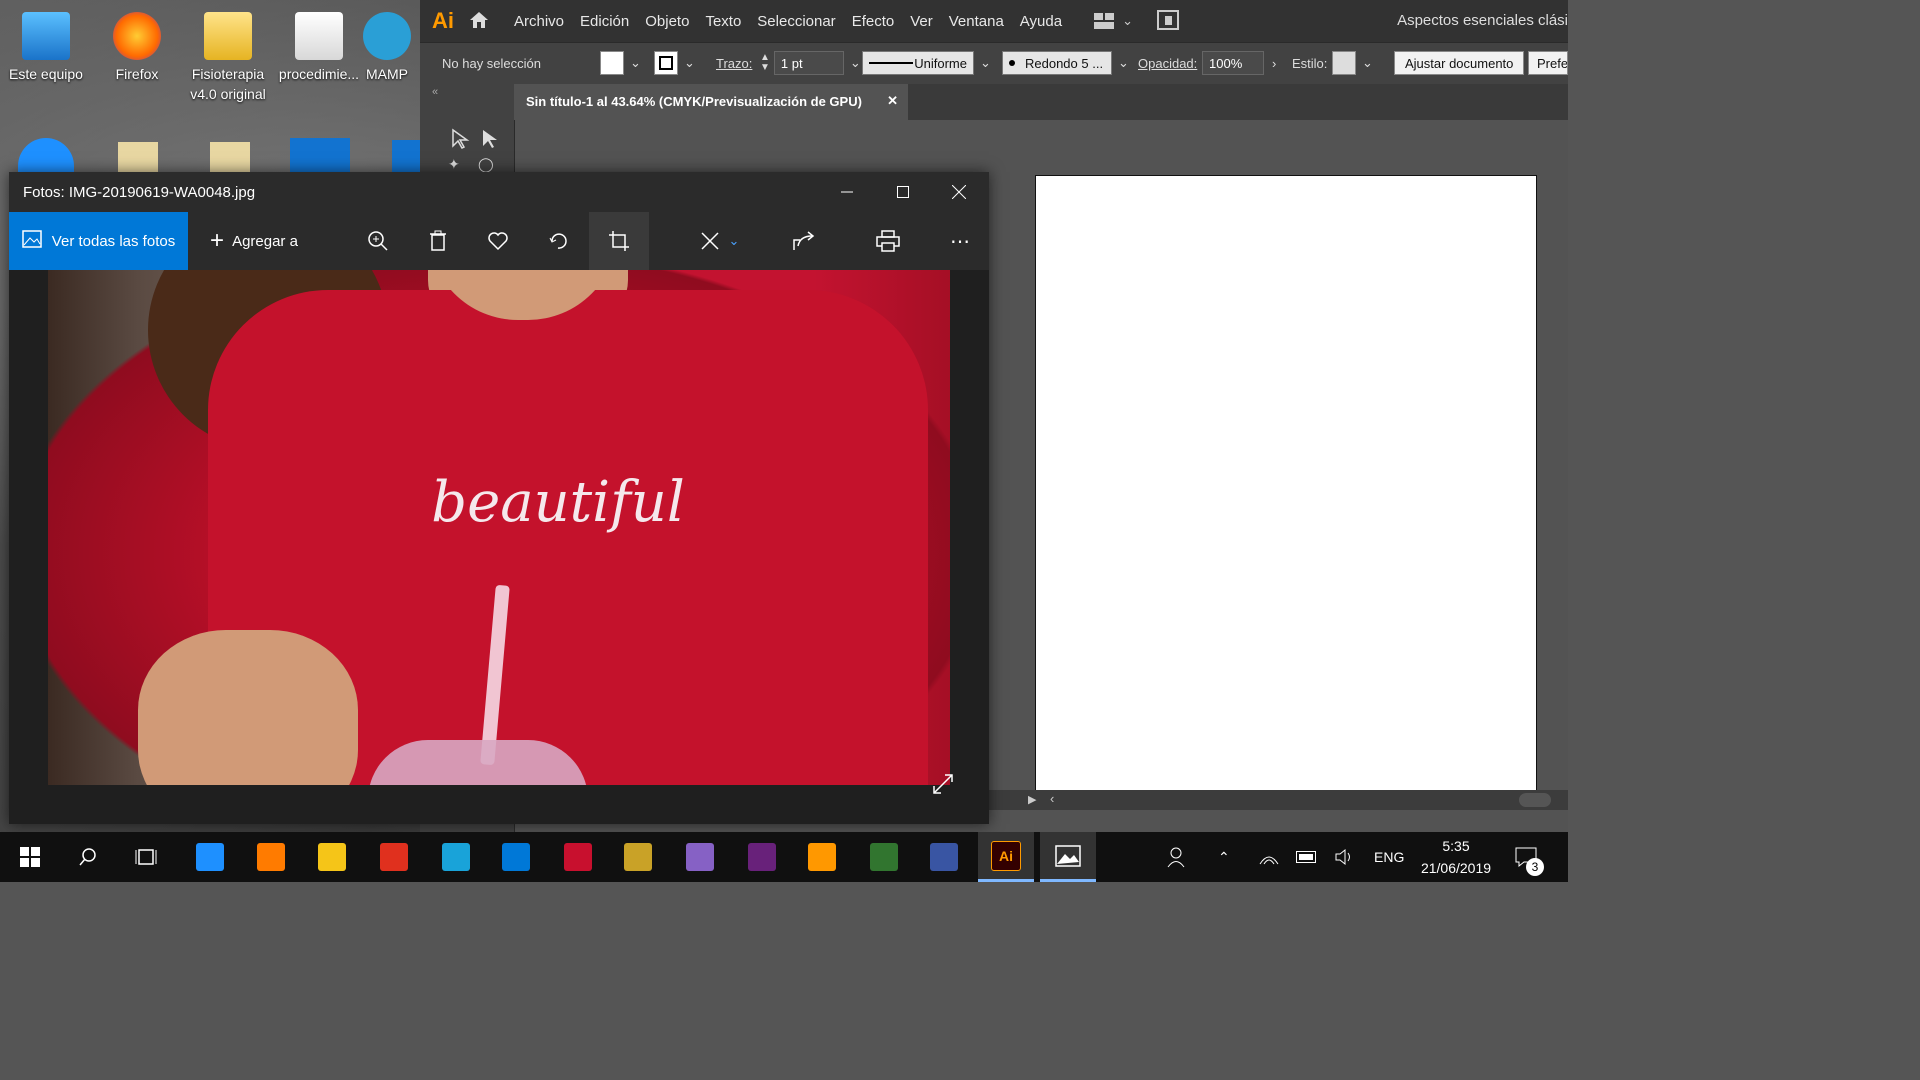  Describe the element at coordinates (619, 241) in the screenshot. I see `crop-icon` at that location.